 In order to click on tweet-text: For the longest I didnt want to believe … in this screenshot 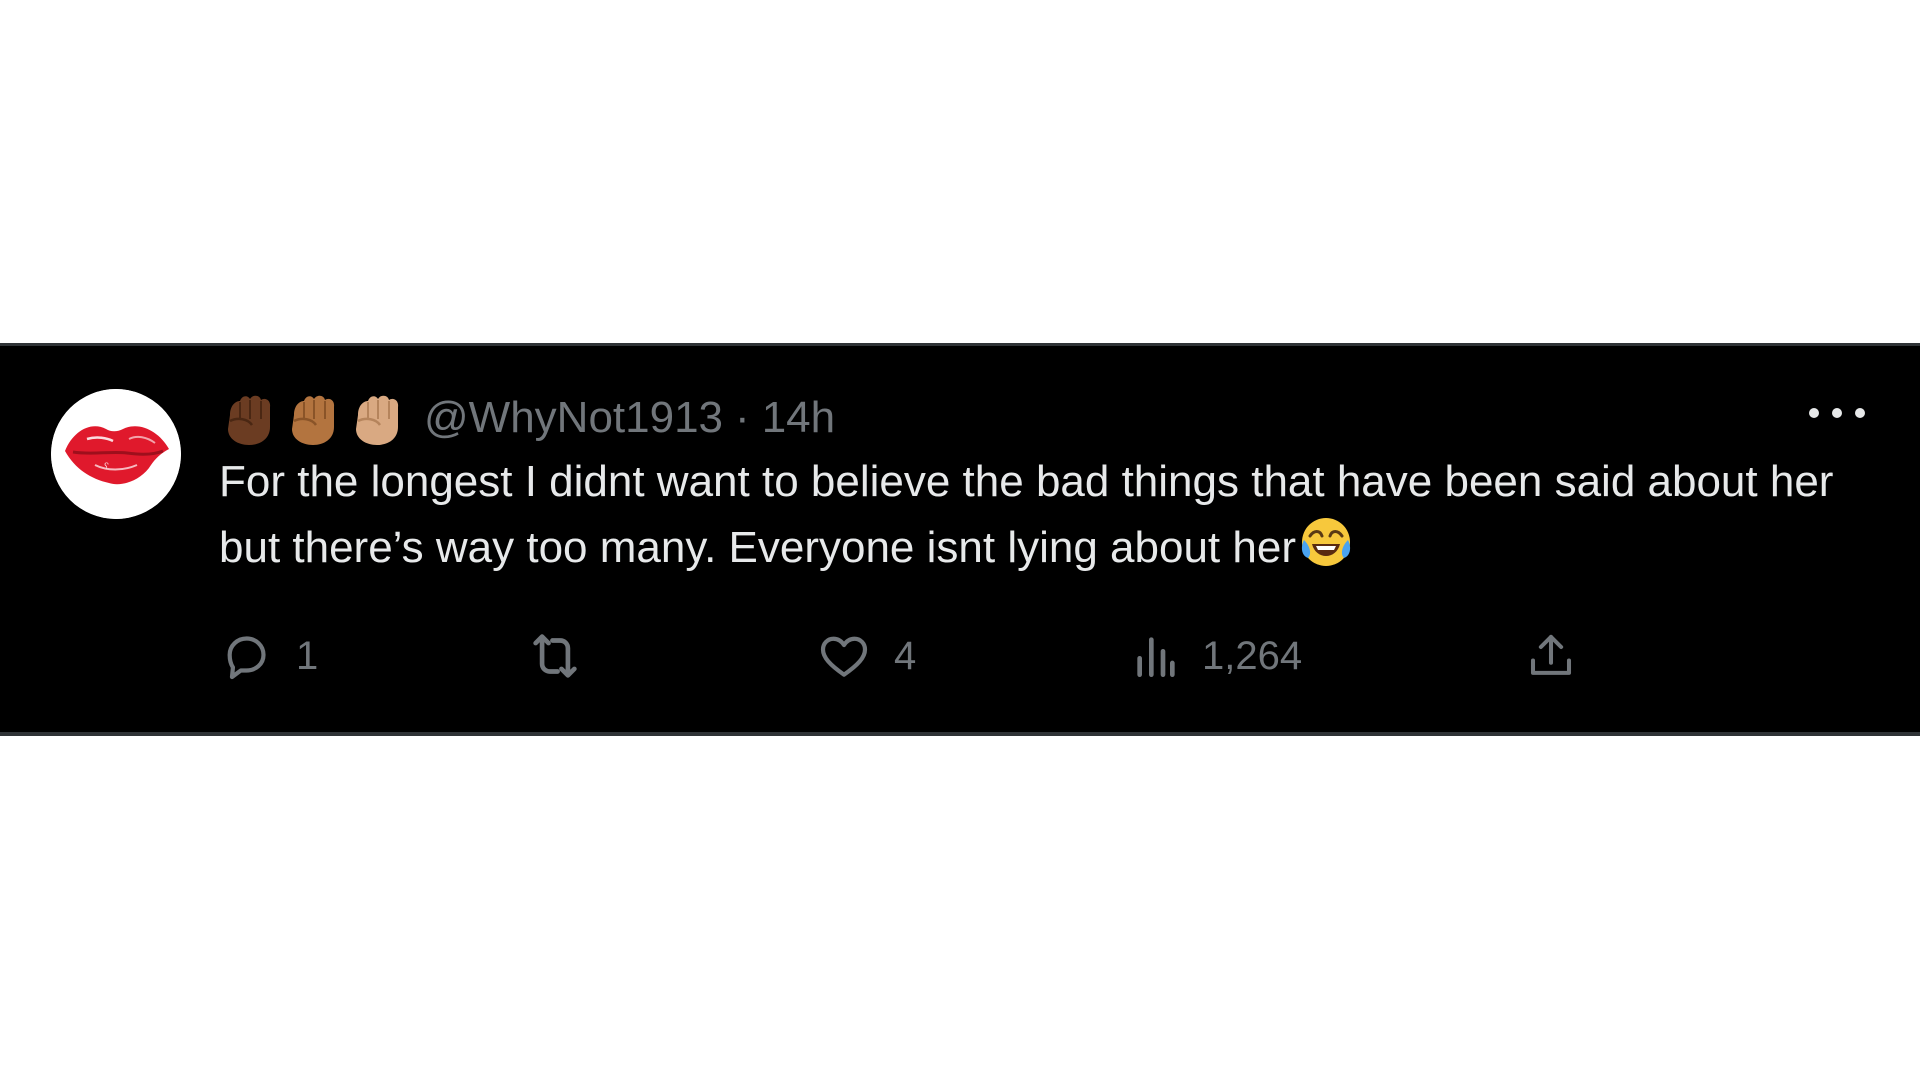, I will do `click(1026, 514)`.